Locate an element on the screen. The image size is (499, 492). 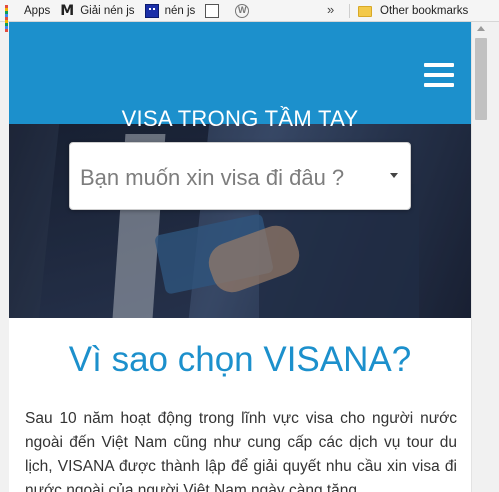
dropdown-caret-icon is located at coordinates (394, 175).